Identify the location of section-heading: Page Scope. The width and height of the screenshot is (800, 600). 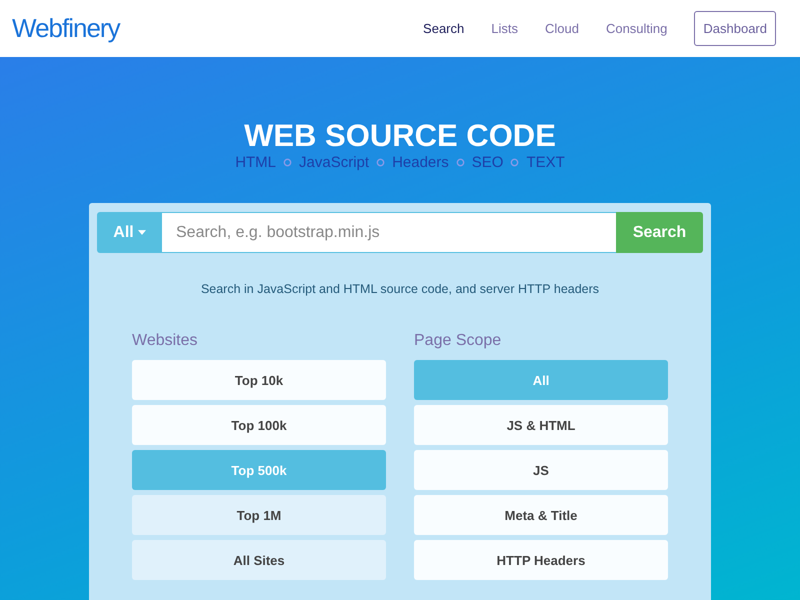
(458, 341).